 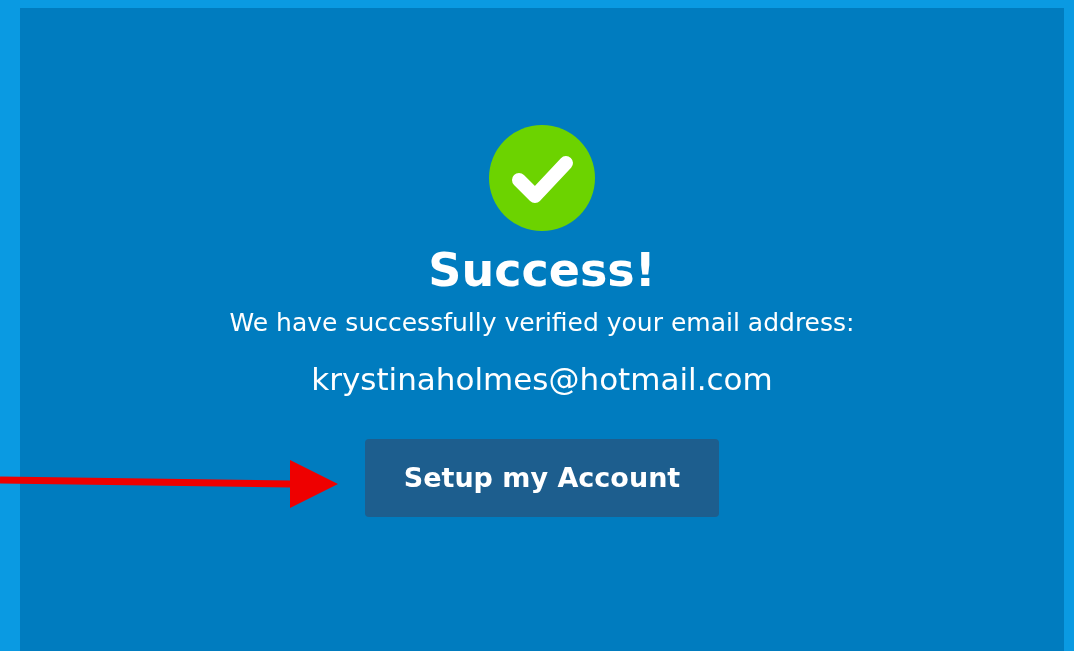 What do you see at coordinates (542, 270) in the screenshot?
I see `success-heading: Success!` at bounding box center [542, 270].